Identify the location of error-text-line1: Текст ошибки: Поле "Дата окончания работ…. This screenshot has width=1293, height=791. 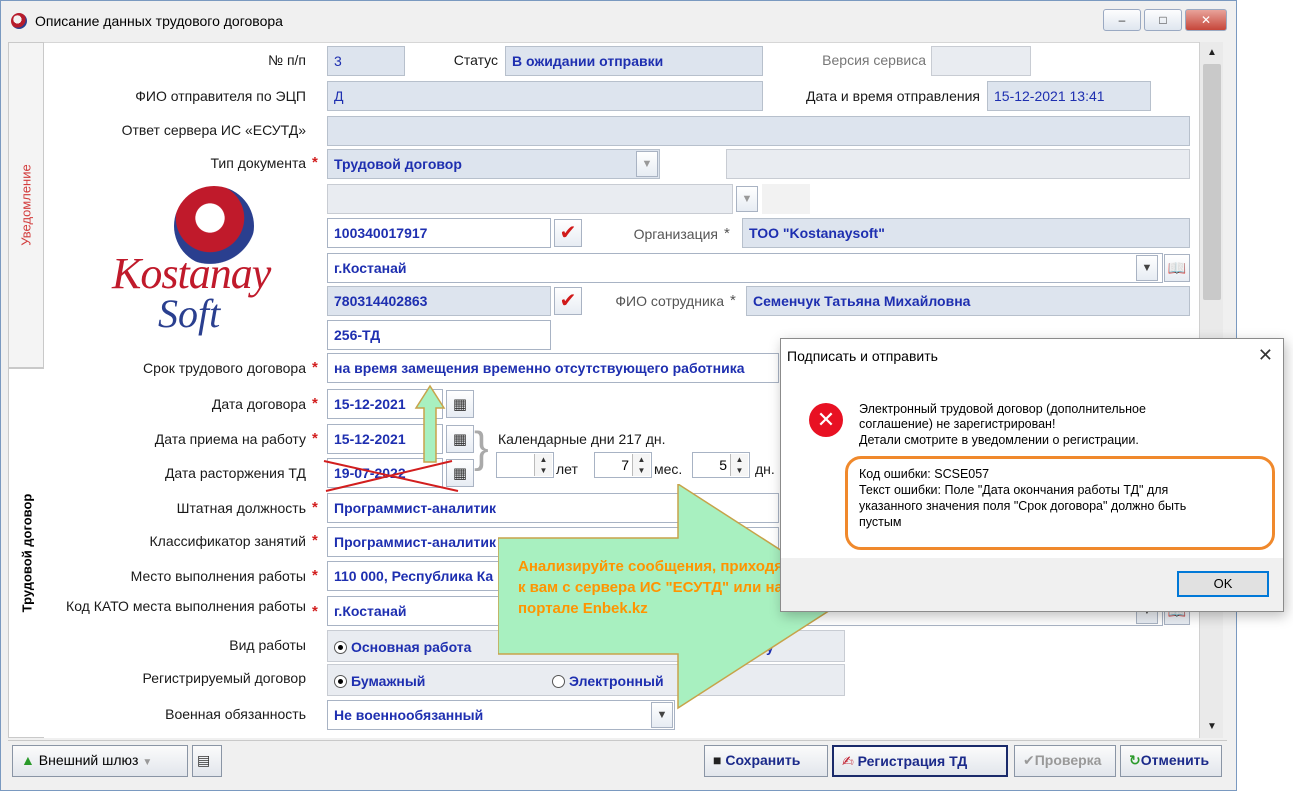
(1014, 490).